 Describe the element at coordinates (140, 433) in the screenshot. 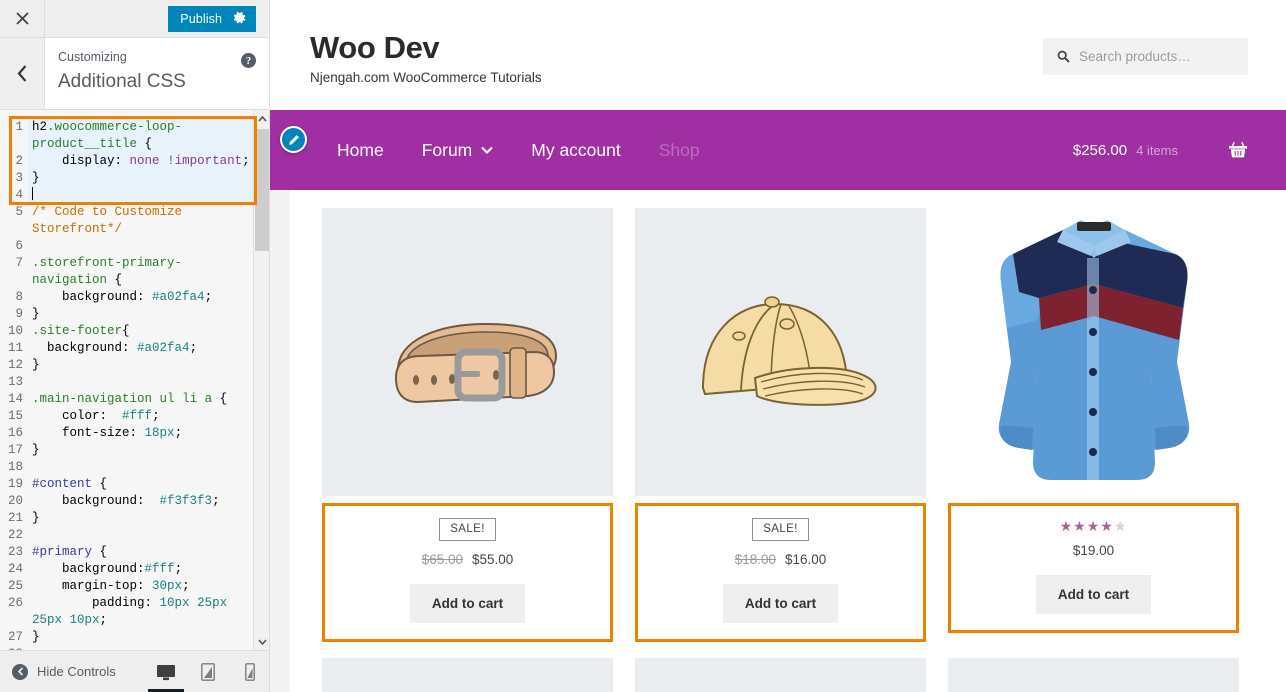

I see `code-line-text: font-size: 18px;` at that location.